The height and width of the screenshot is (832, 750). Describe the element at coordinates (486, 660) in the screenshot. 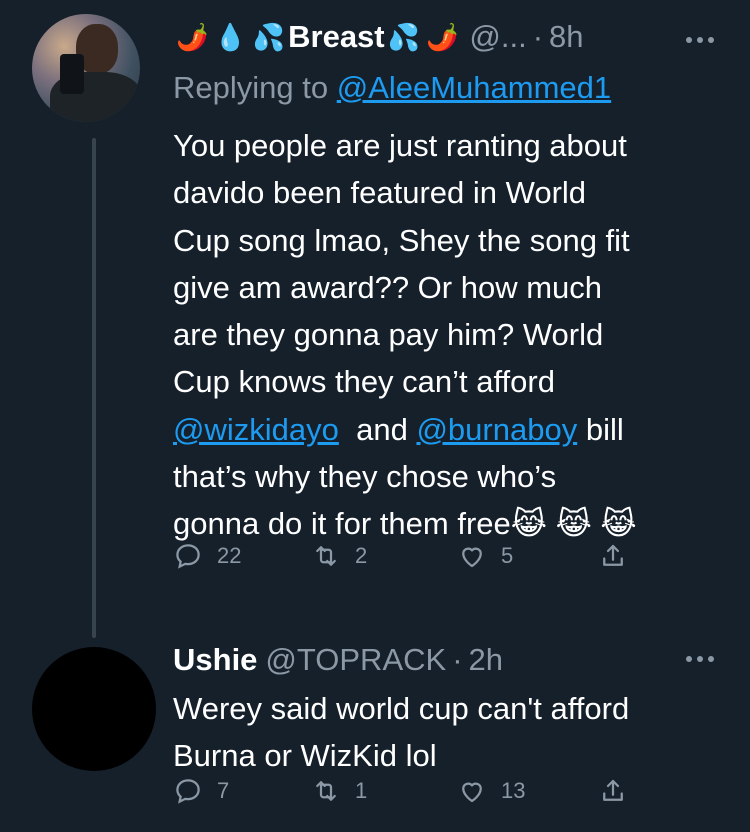

I see `timestamp: 2h` at that location.